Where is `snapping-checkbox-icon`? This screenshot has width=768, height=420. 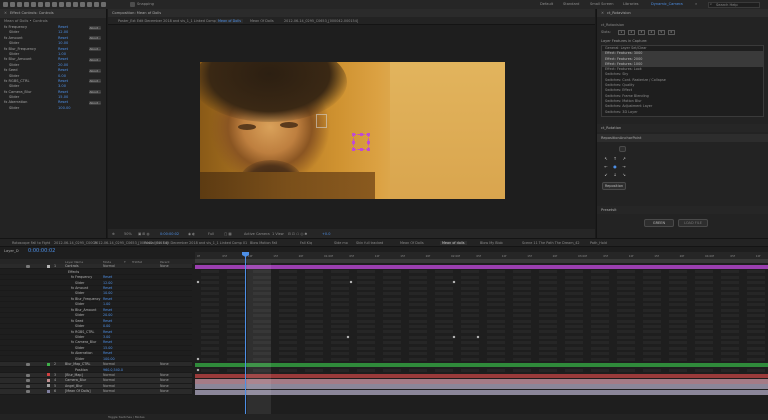
snapping-checkbox-icon is located at coordinates (132, 4).